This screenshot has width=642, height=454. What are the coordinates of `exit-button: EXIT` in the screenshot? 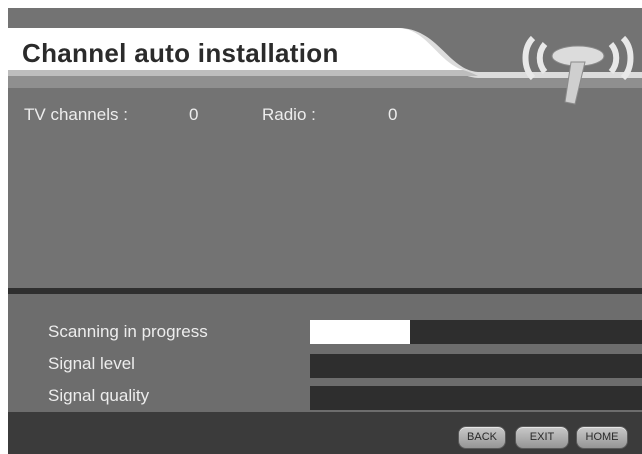 It's located at (542, 437).